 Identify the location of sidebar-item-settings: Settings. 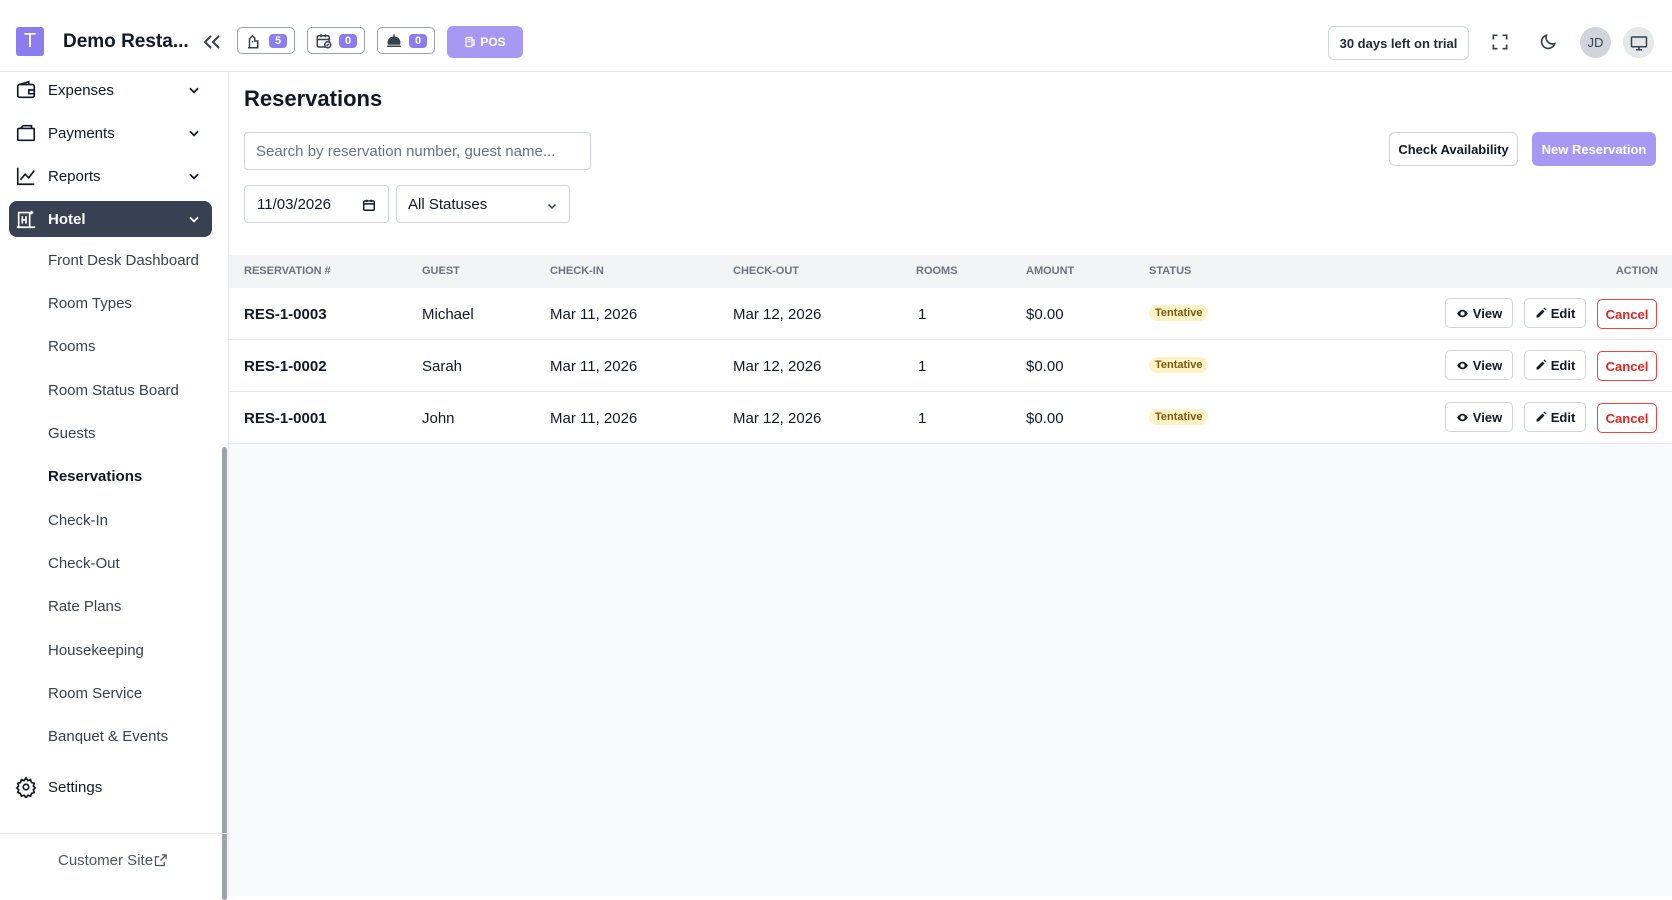
(110, 787).